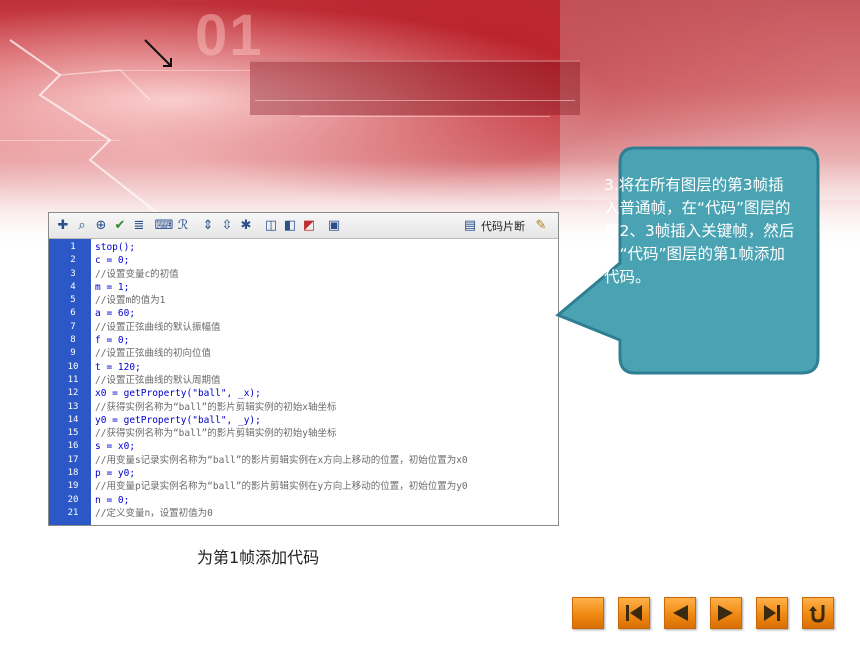 The image size is (860, 645). I want to click on lightning-decor, so click(90, 127).